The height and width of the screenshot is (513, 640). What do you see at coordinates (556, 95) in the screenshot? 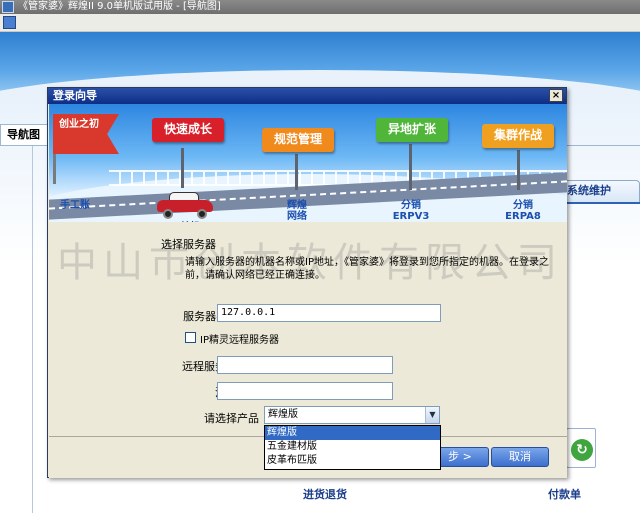
I see `dialog-close-button: ×` at bounding box center [556, 95].